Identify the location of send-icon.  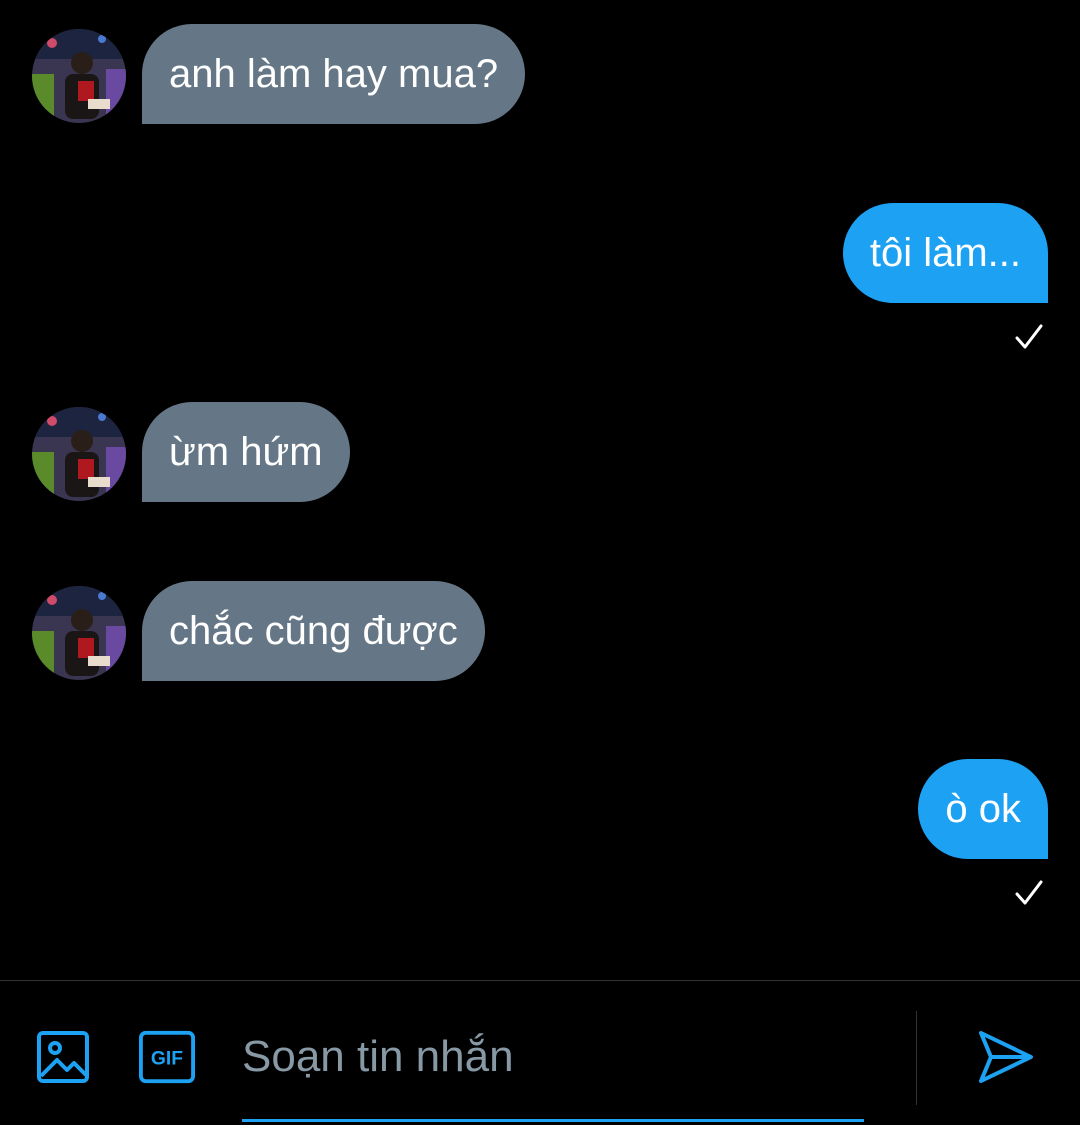
(1006, 1057).